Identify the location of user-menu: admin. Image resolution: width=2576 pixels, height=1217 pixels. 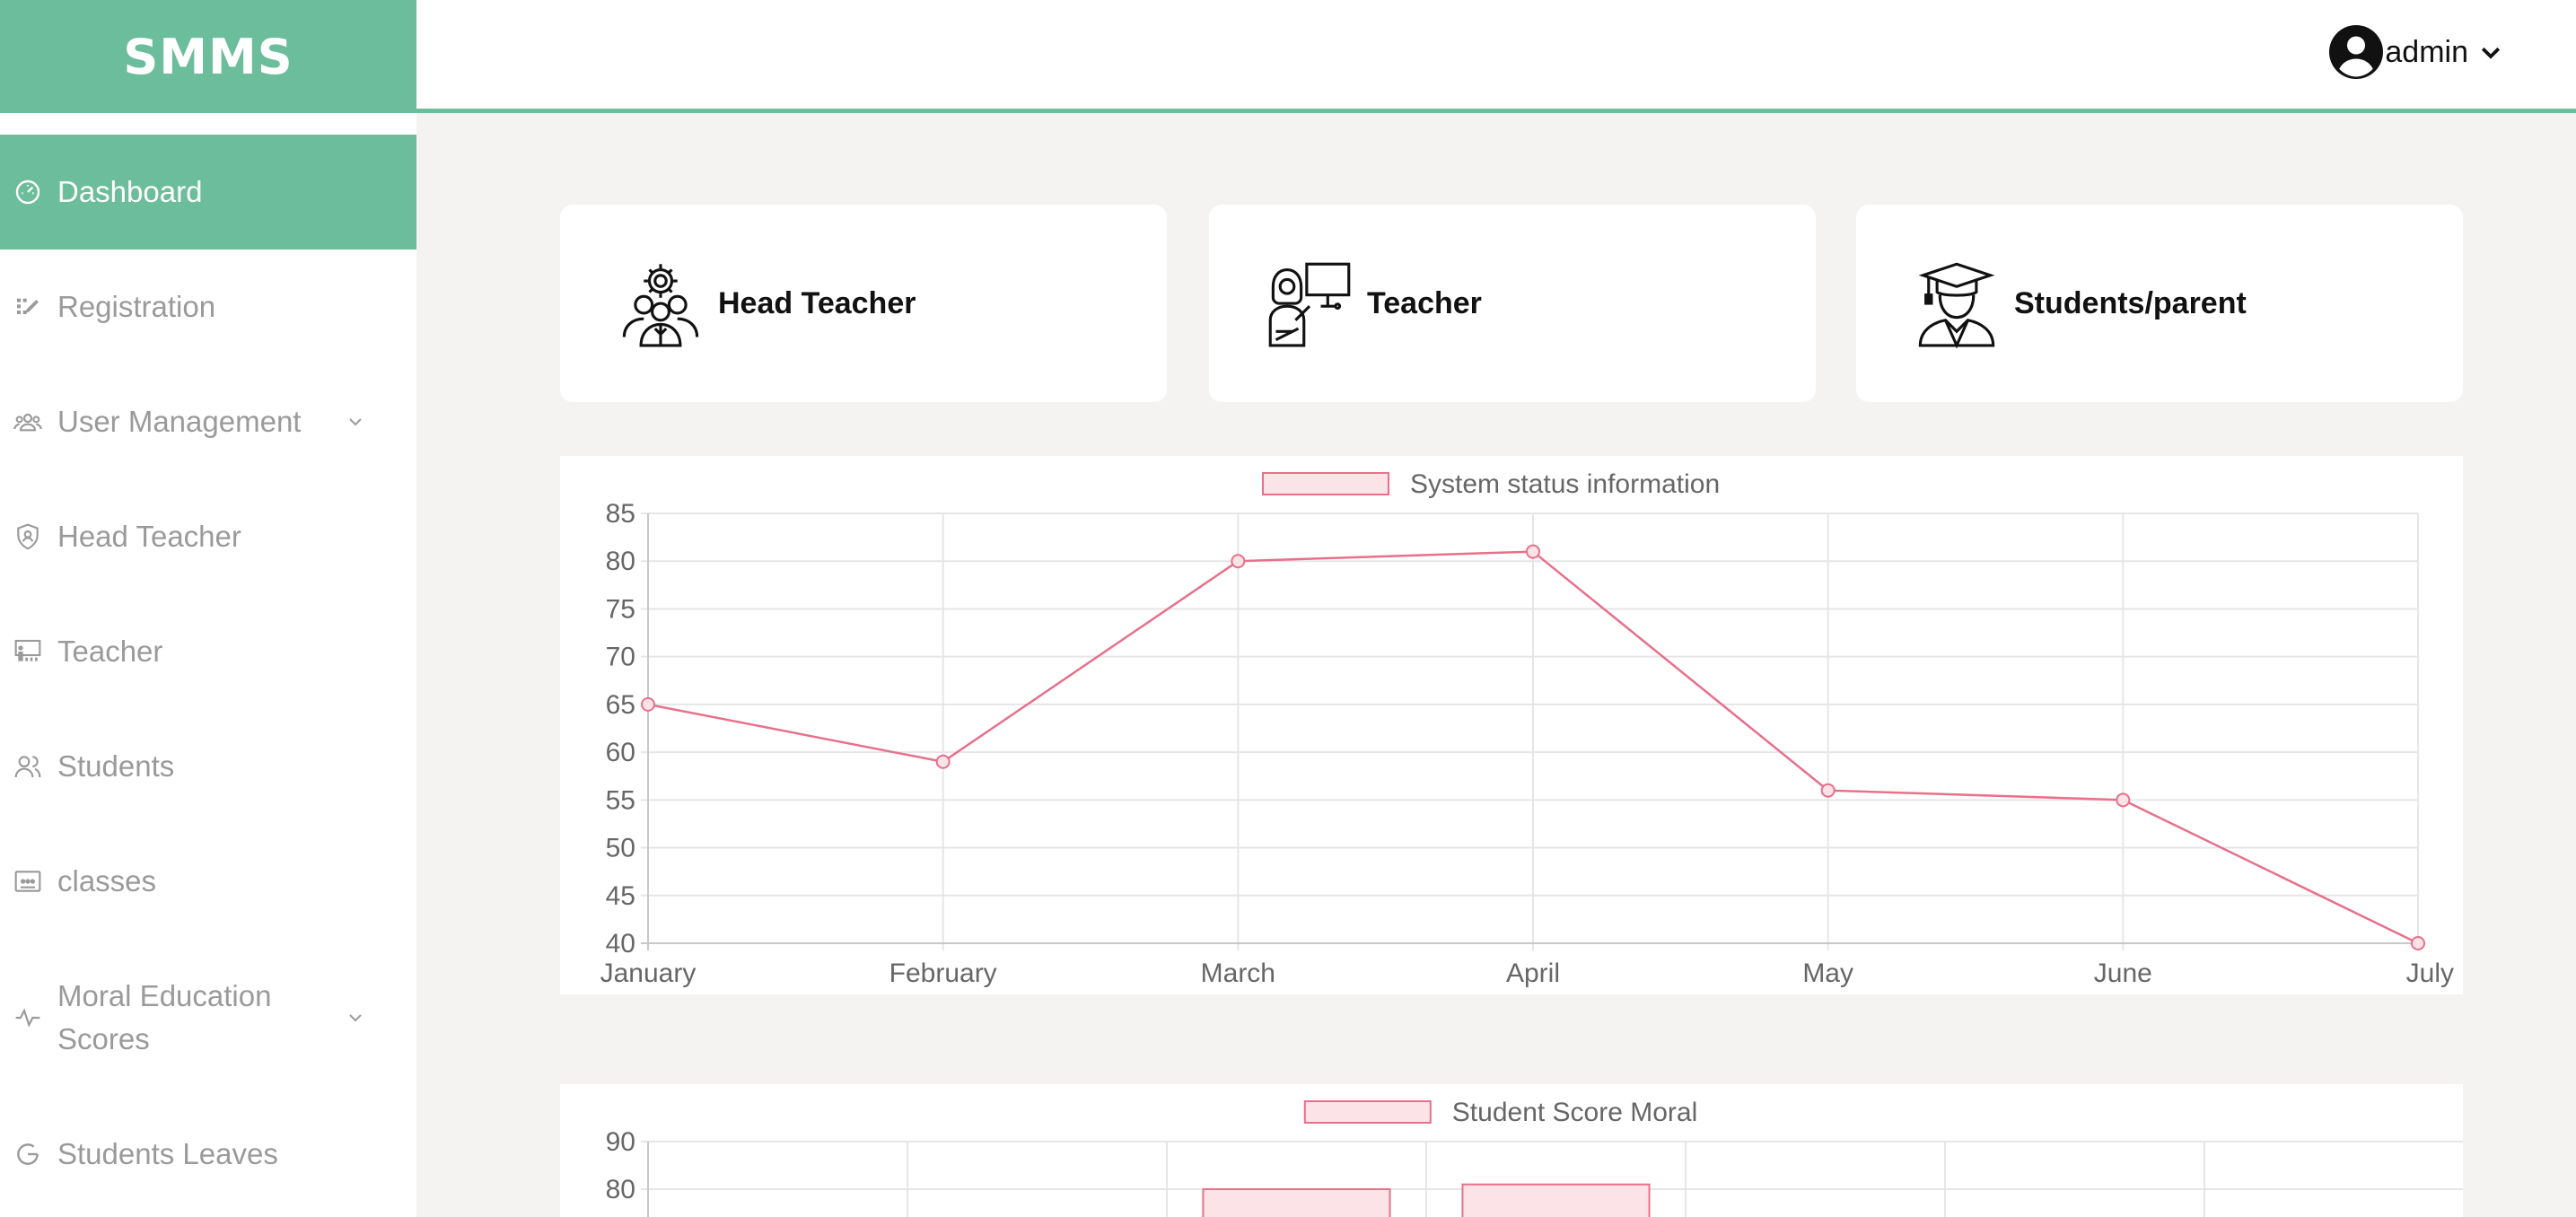
(2416, 52).